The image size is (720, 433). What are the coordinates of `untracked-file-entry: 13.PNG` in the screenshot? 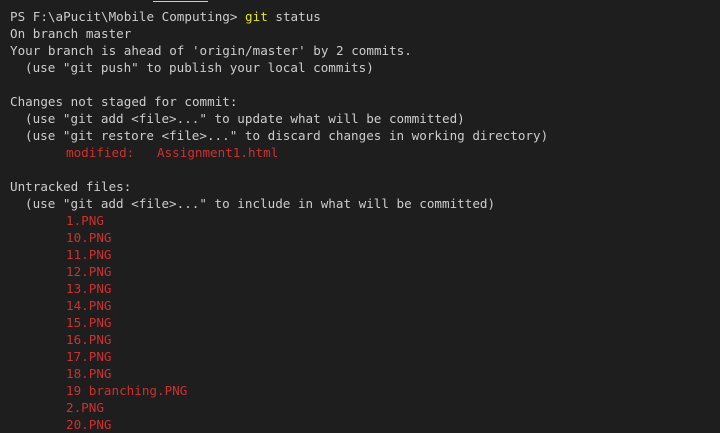 It's located at (89, 288).